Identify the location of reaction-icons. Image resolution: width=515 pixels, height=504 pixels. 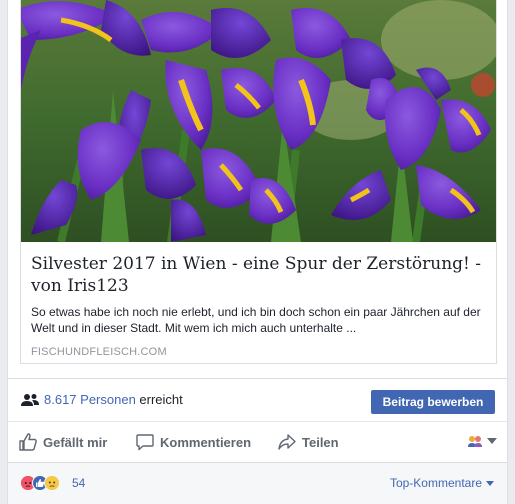
(40, 483).